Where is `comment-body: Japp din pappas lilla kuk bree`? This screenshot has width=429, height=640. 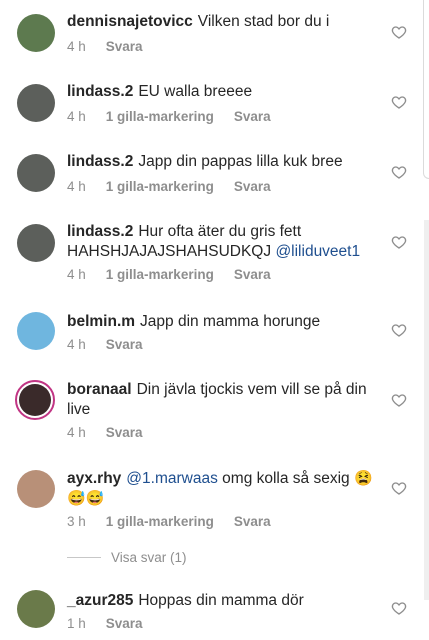 comment-body: Japp din pappas lilla kuk bree is located at coordinates (240, 161).